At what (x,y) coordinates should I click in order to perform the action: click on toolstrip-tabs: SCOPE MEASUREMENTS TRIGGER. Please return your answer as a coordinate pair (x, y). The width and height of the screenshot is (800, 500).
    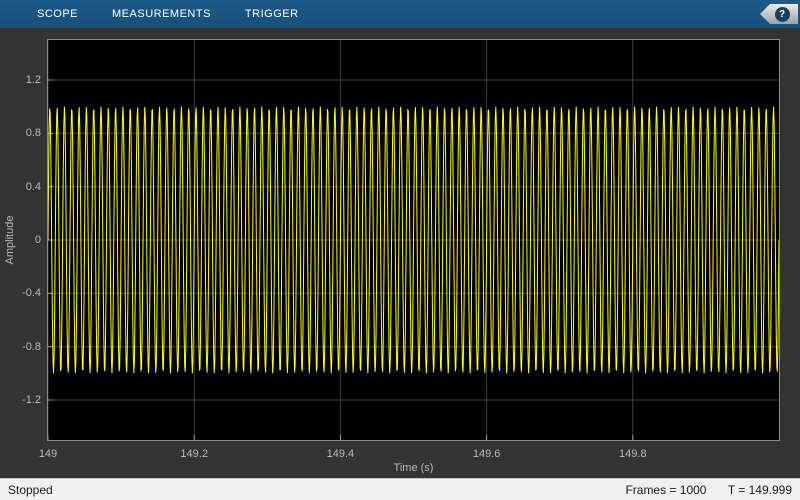
    Looking at the image, I should click on (168, 14).